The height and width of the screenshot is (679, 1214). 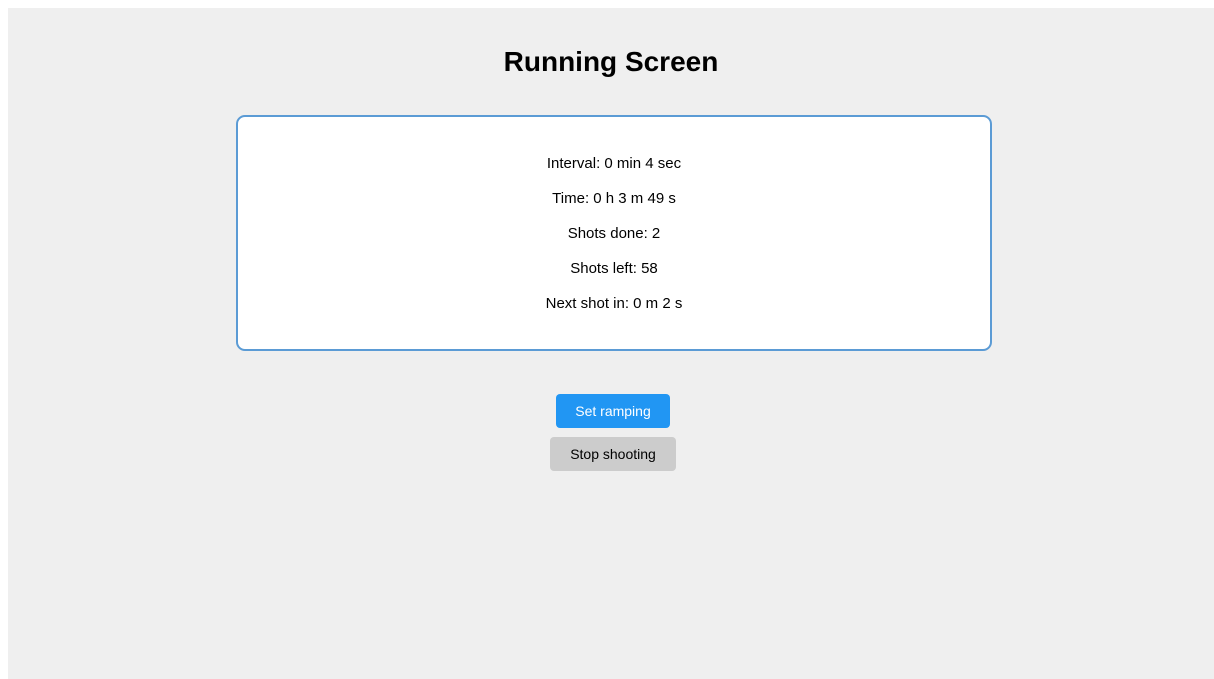 I want to click on stop-shooting-button: Stop shooting, so click(x=613, y=454).